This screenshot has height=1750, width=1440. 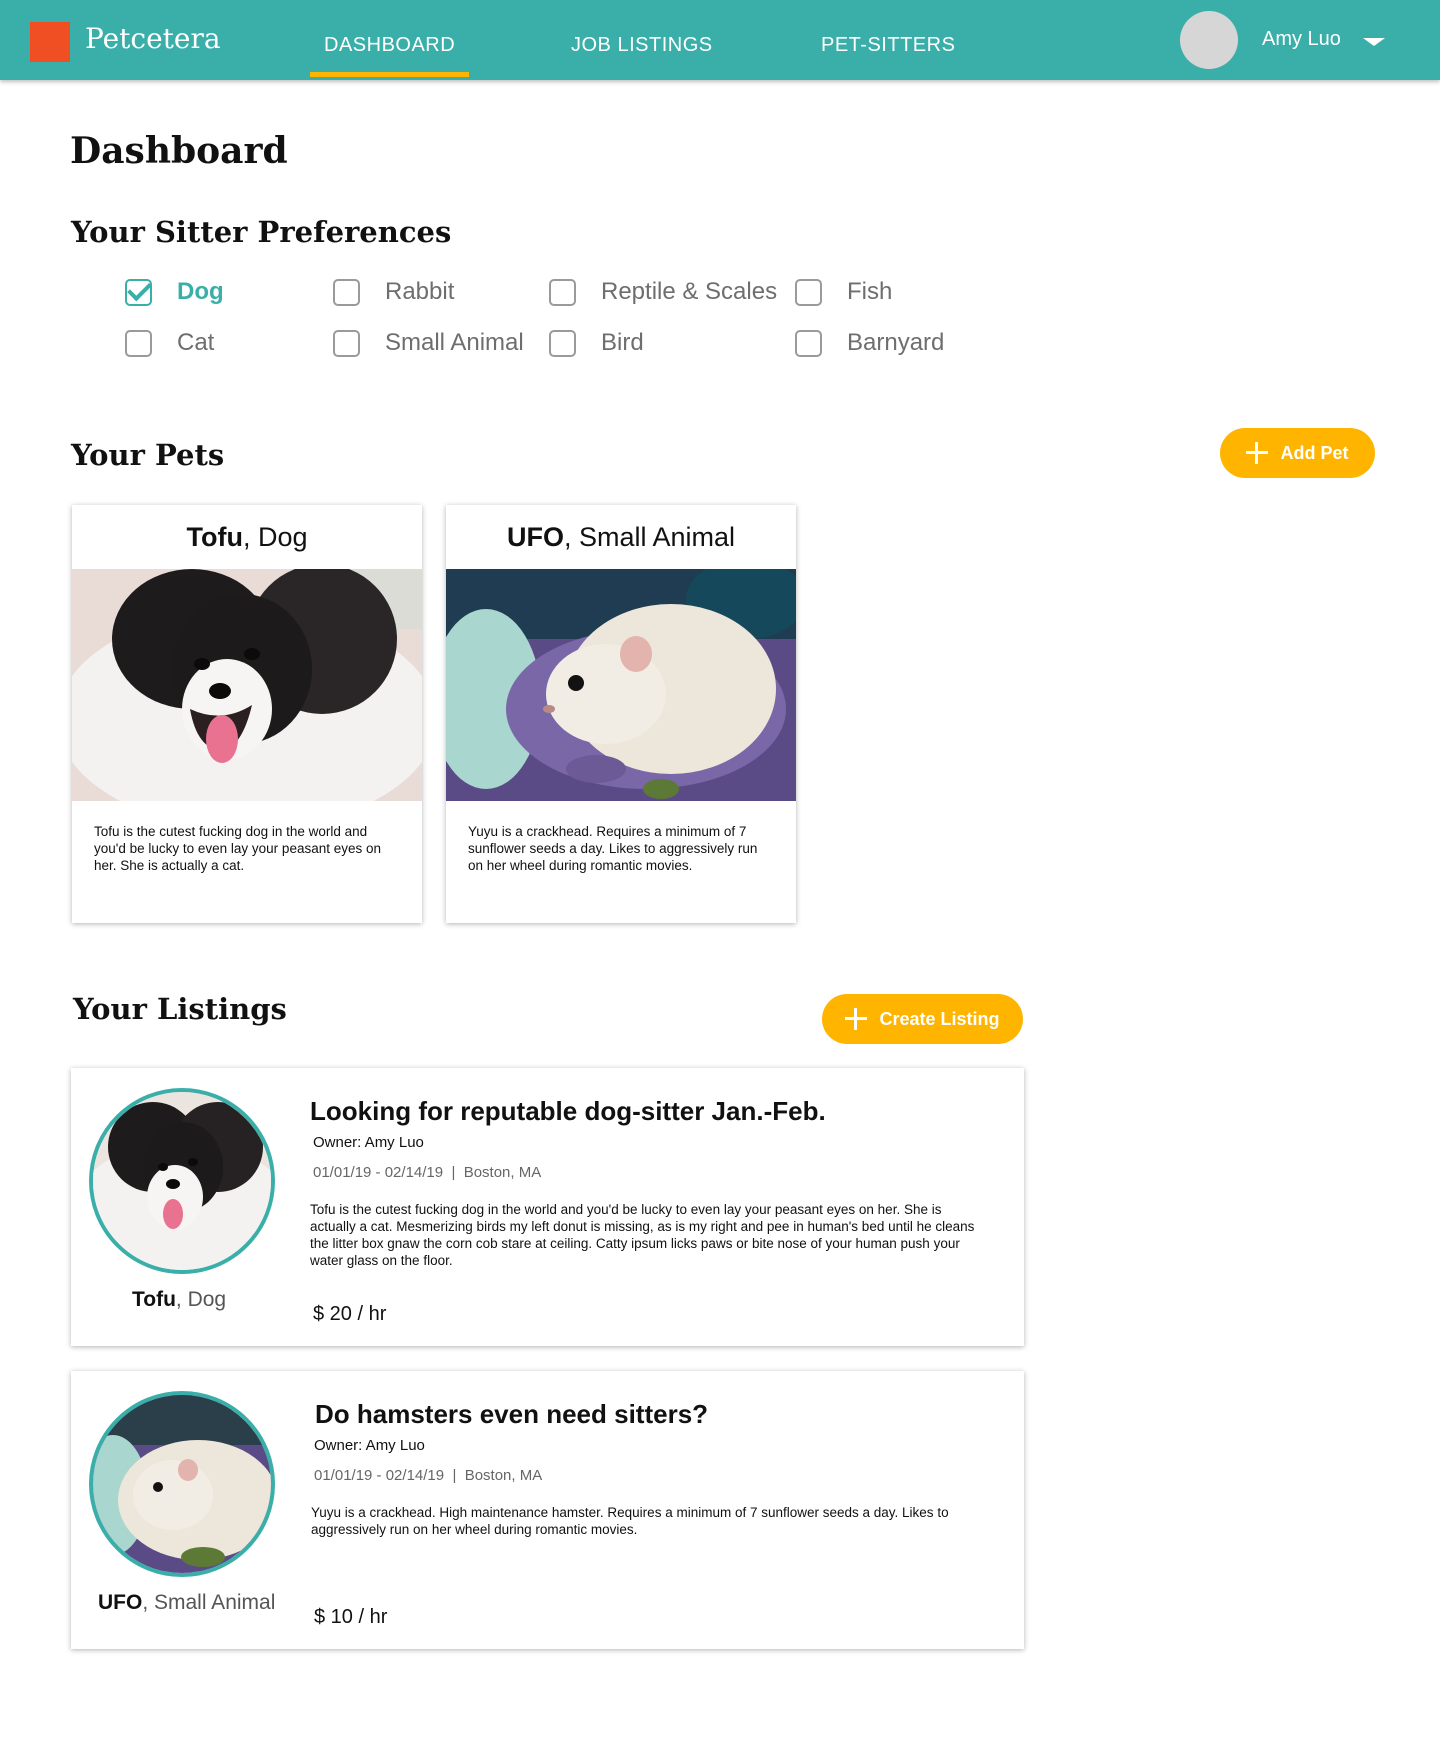 I want to click on pref-bird: Bird, so click(x=596, y=343).